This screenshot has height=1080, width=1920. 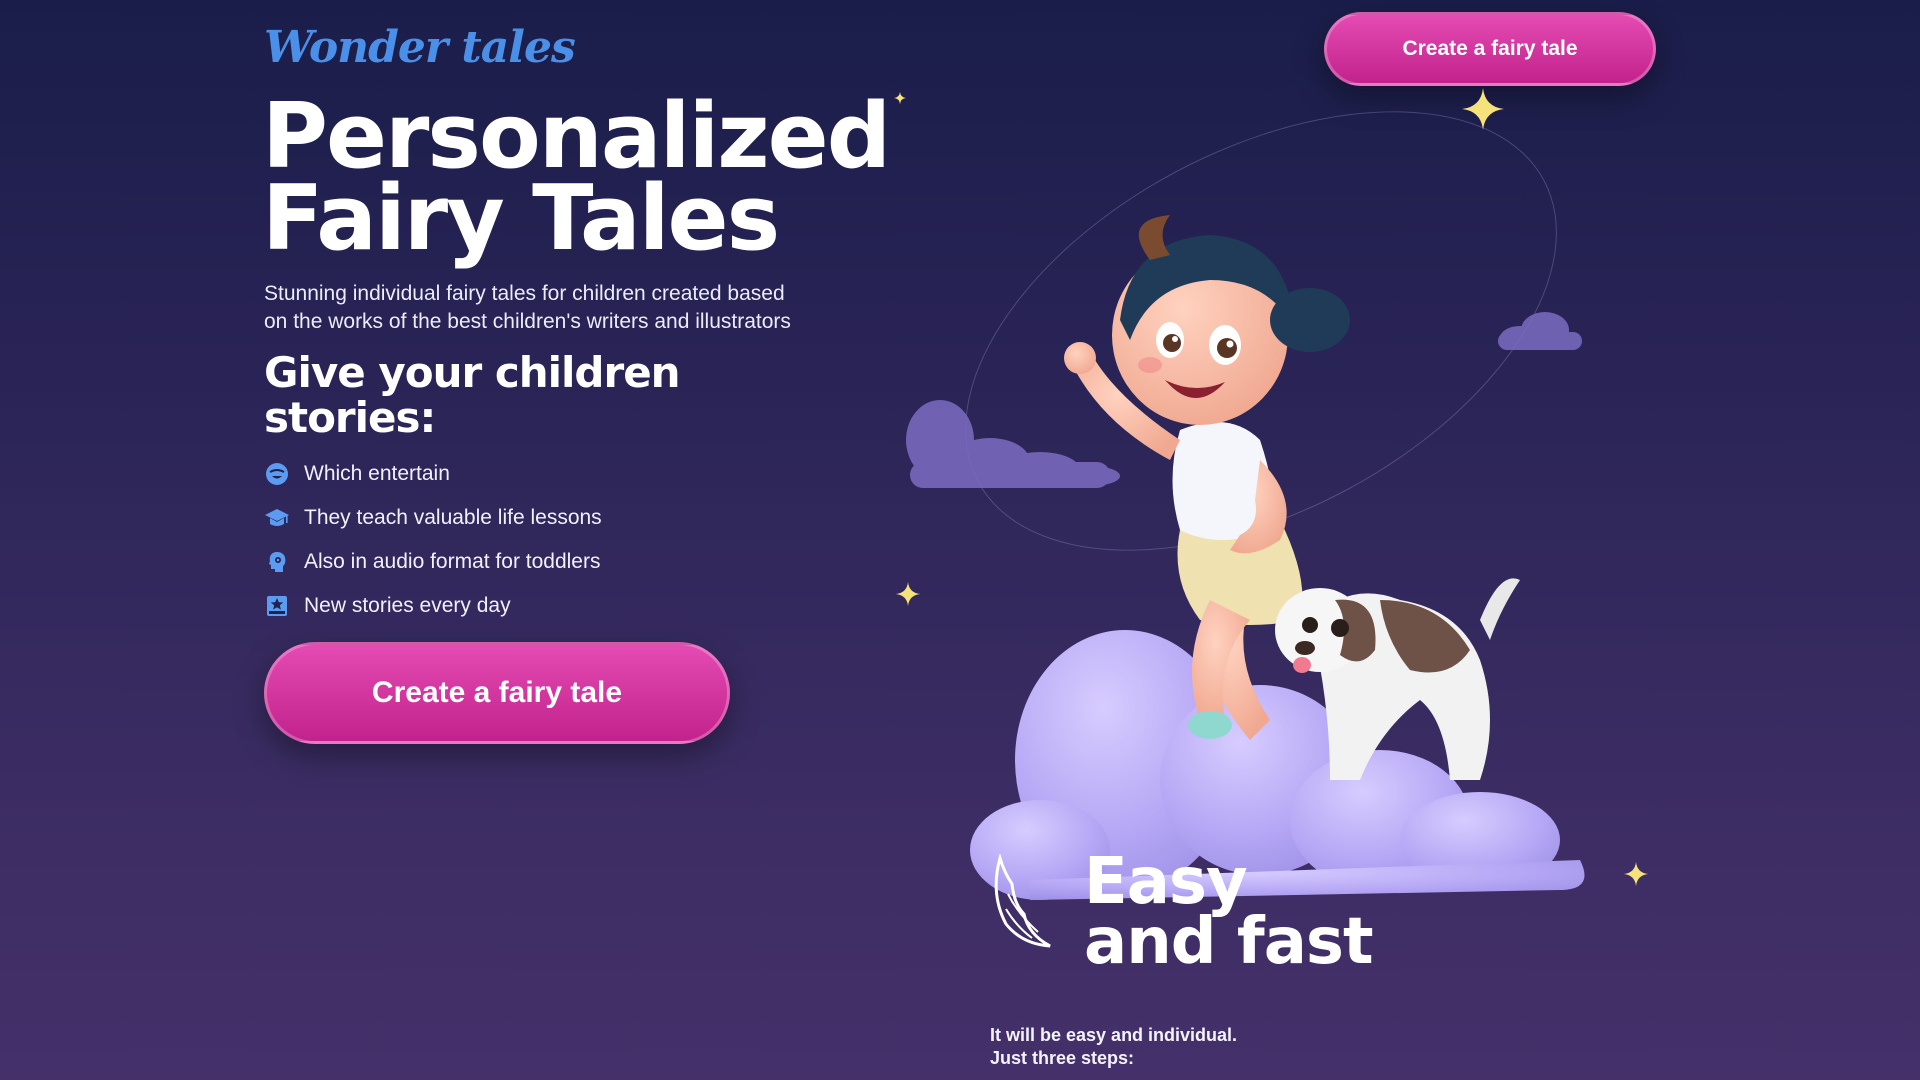 I want to click on wing-icon, so click(x=1022, y=901).